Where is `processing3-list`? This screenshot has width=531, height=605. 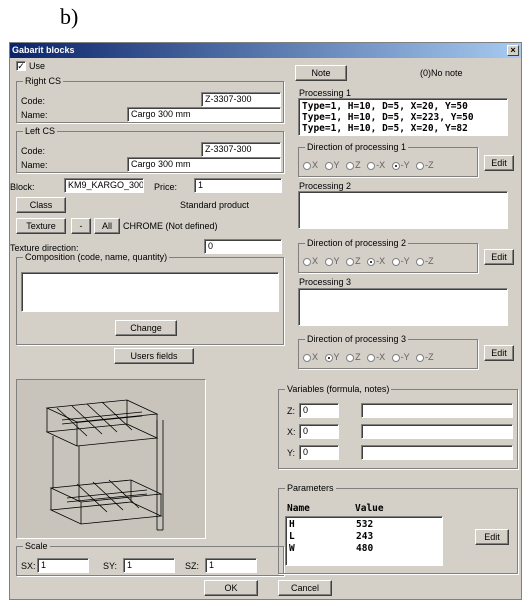
processing3-list is located at coordinates (403, 307).